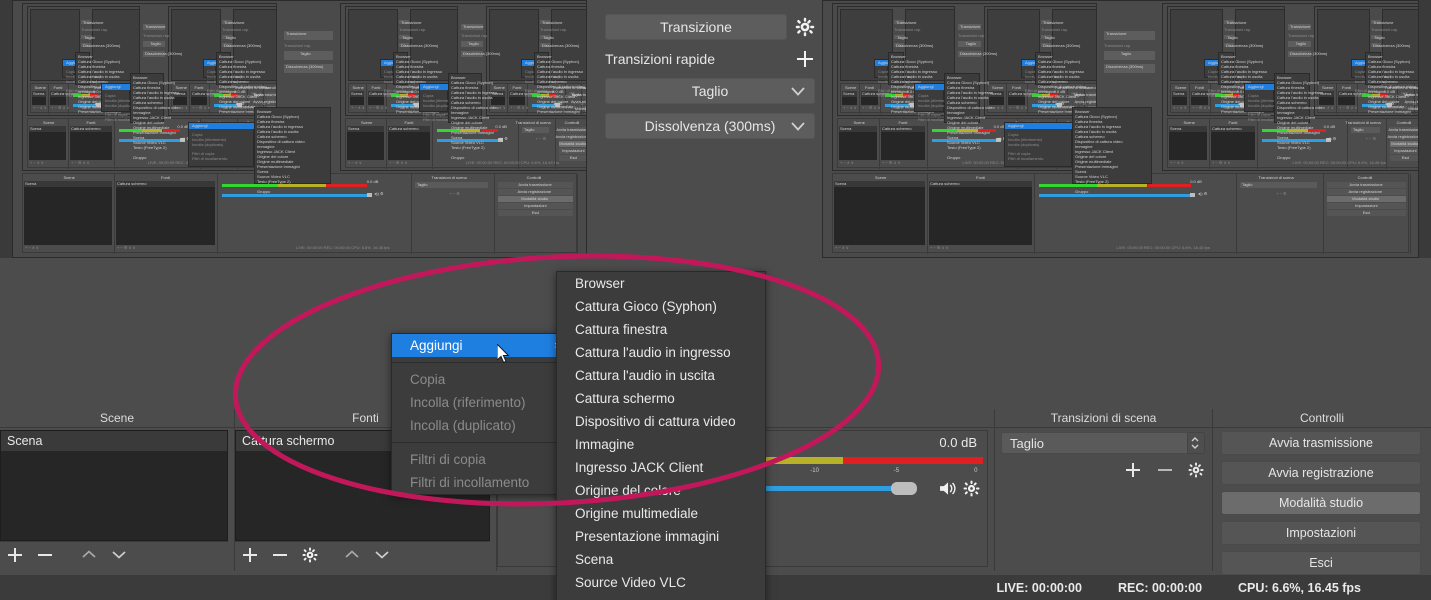  What do you see at coordinates (1321, 533) in the screenshot?
I see `settings-button: Impostazioni` at bounding box center [1321, 533].